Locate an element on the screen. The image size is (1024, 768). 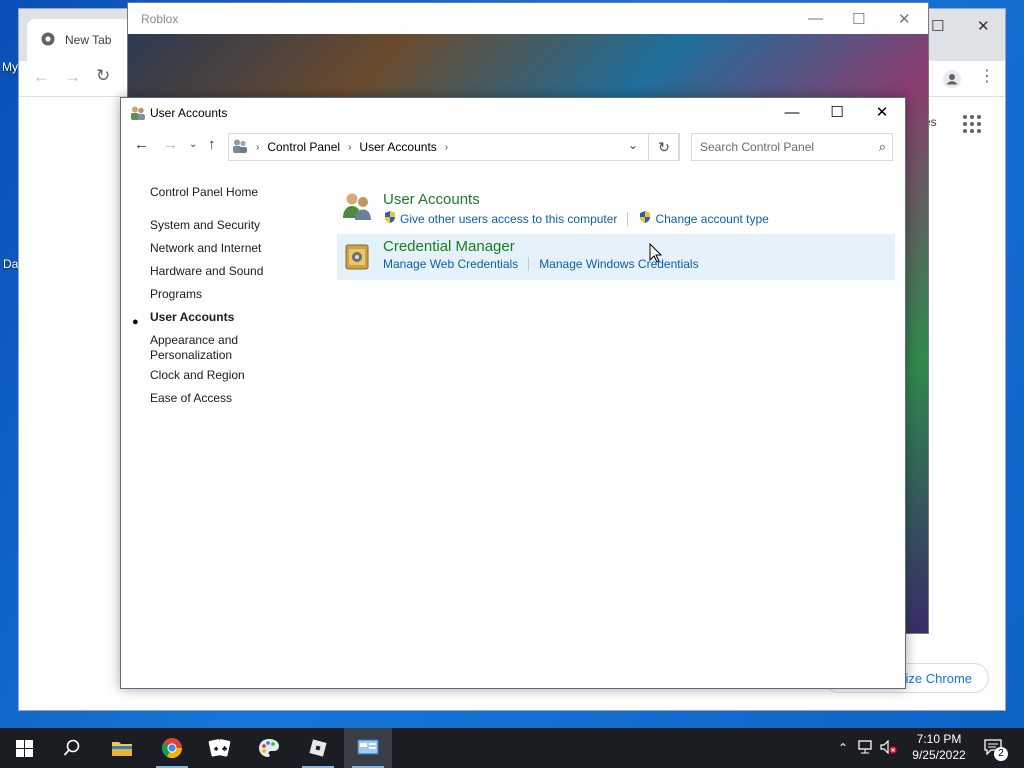
address-bar: › Control Panel › User Accounts › ⌄ is located at coordinates (453, 147).